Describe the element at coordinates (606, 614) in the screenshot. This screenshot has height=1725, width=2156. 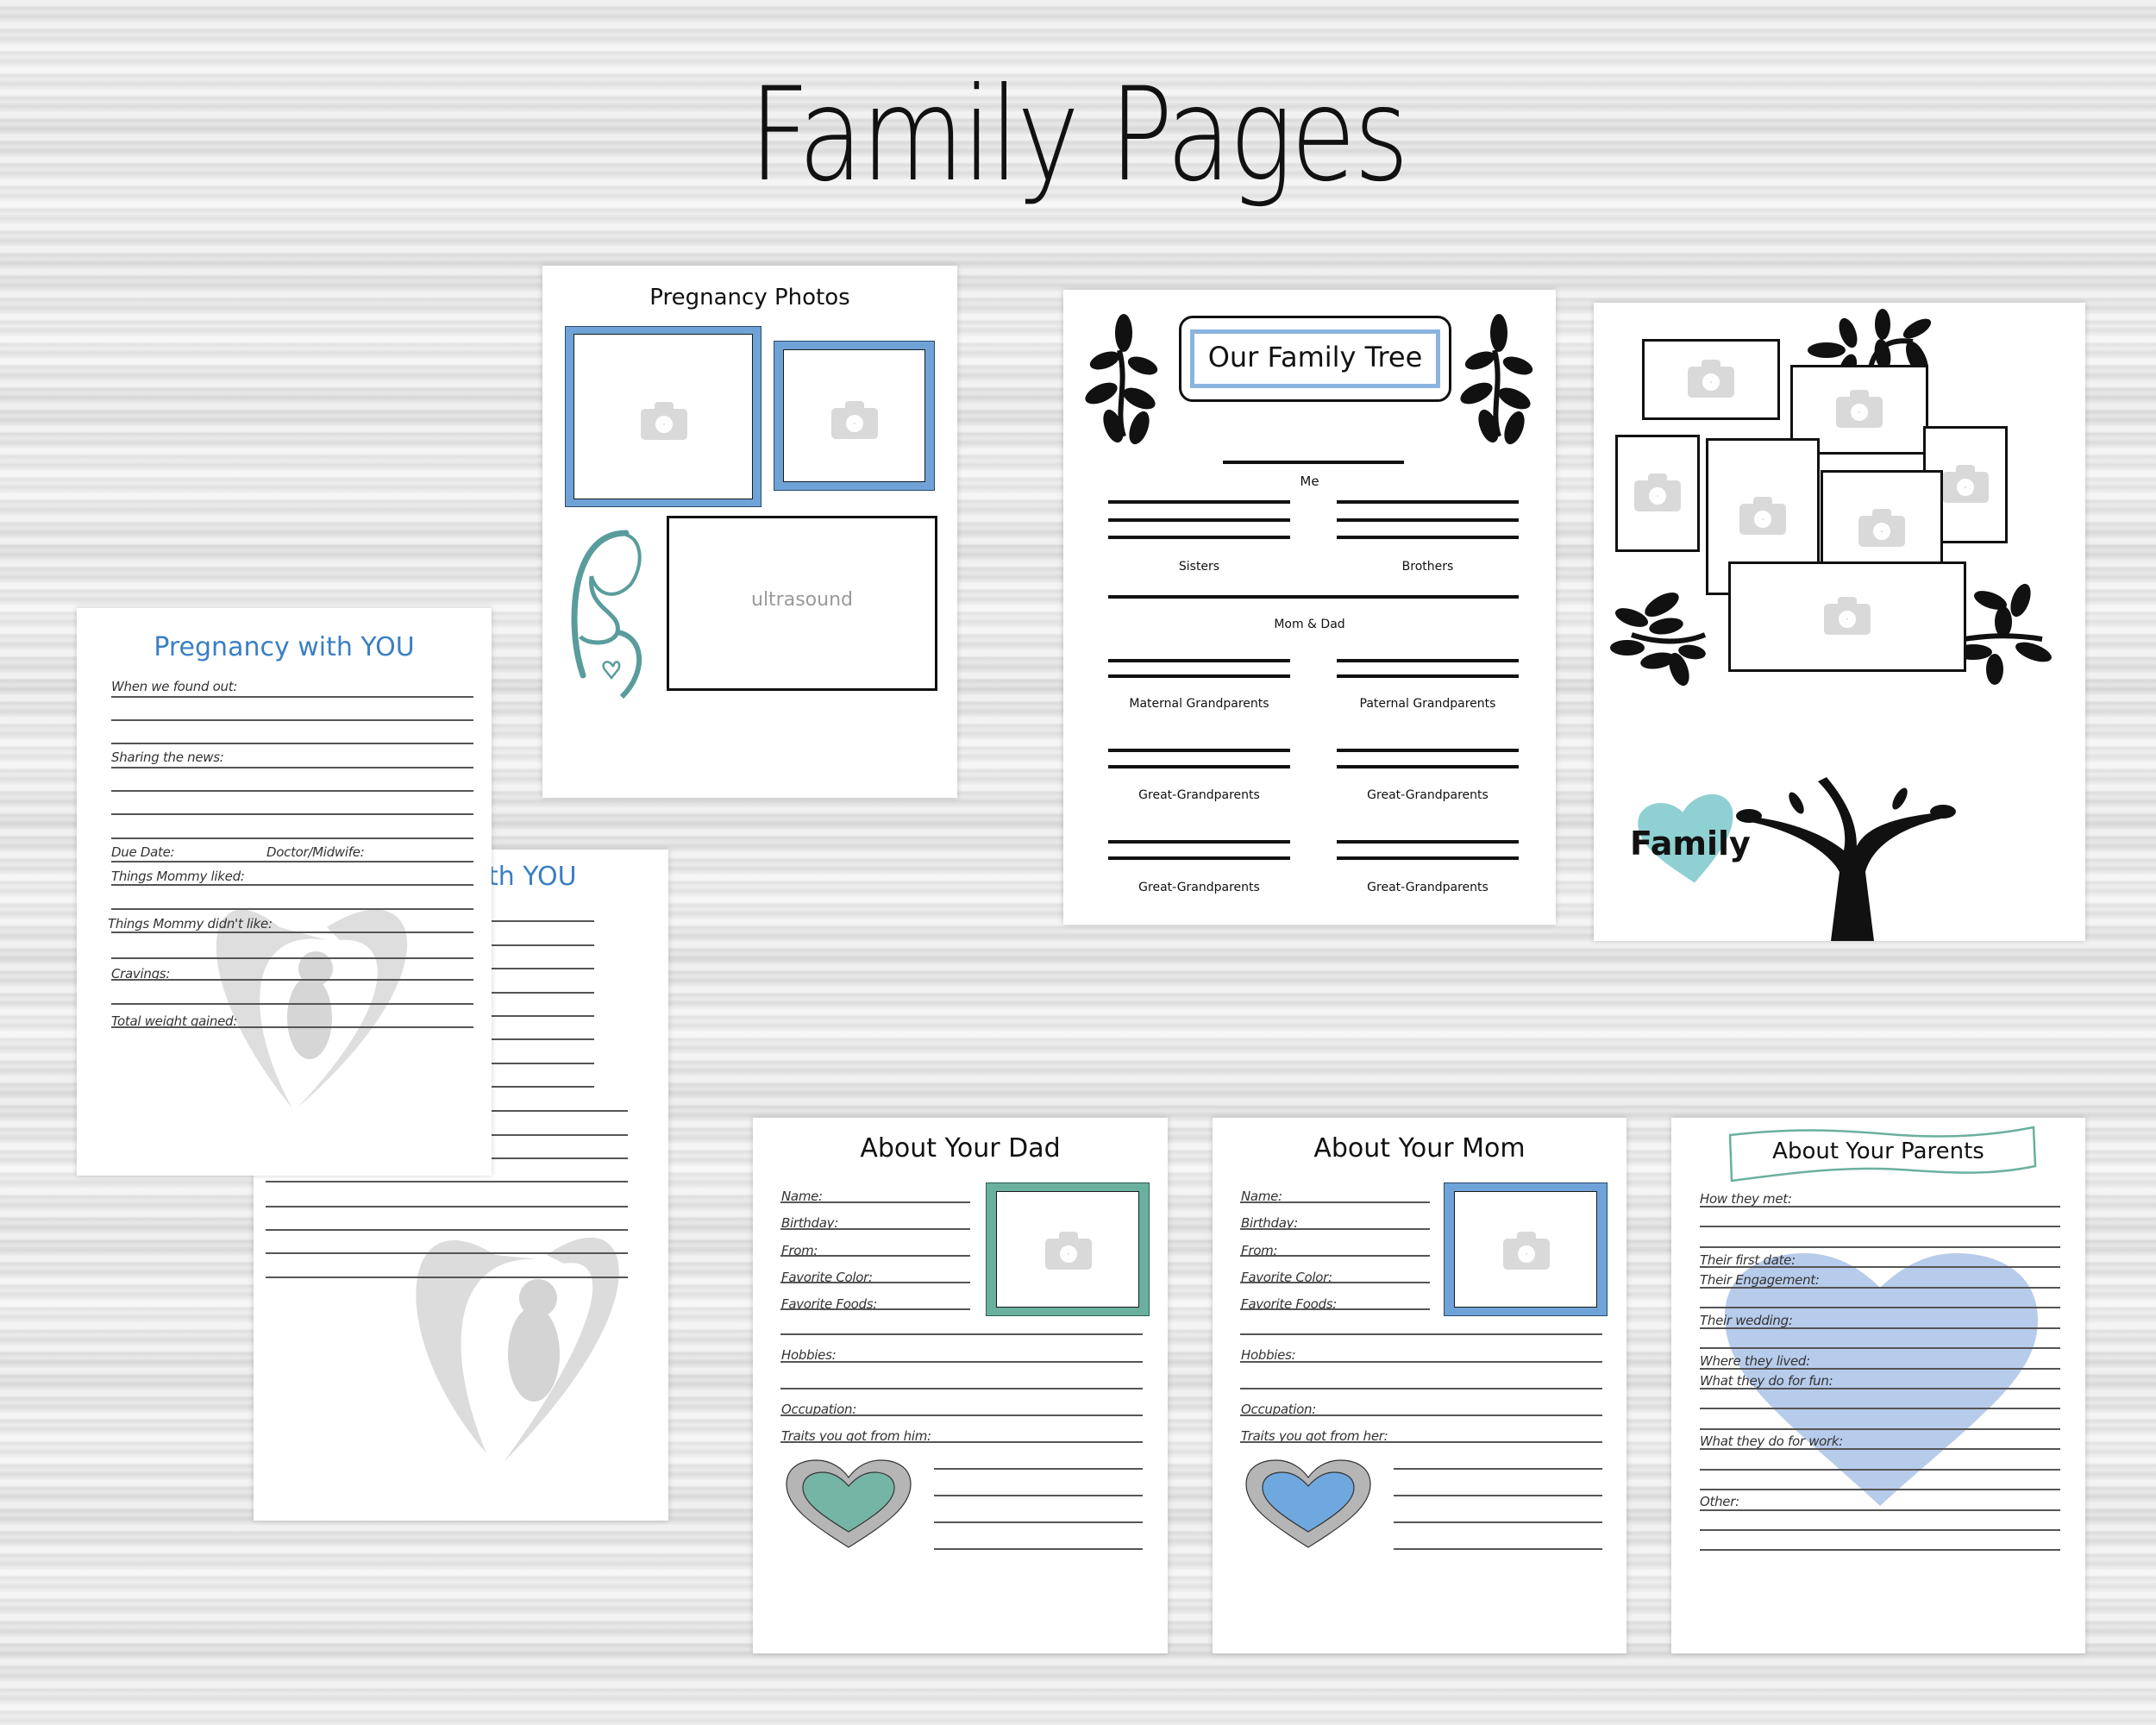
I see `pregnant-woman-icon` at that location.